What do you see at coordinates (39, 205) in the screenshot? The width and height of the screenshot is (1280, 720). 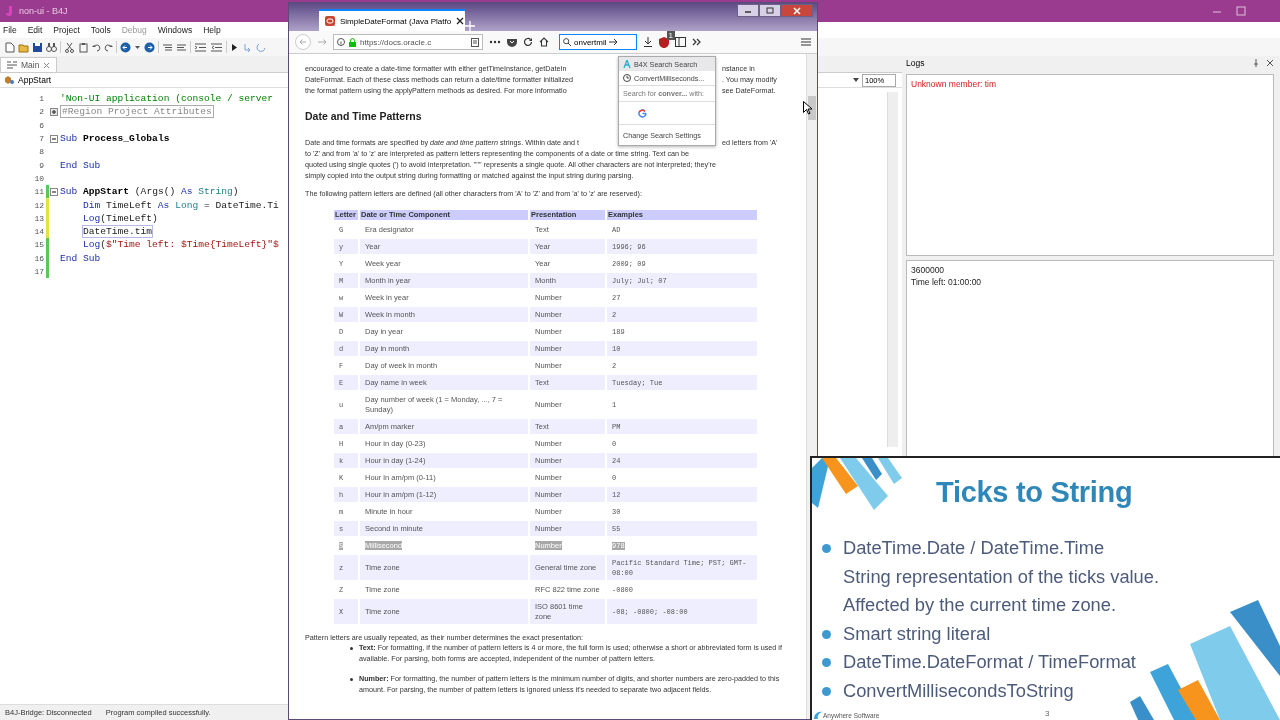 I see `line-number: 12` at bounding box center [39, 205].